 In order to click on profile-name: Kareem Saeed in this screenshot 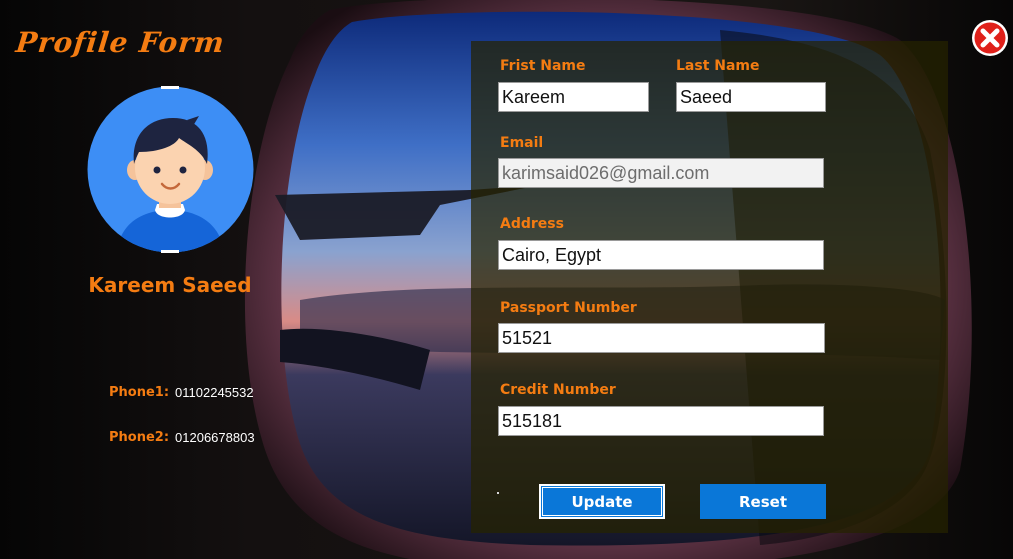, I will do `click(170, 285)`.